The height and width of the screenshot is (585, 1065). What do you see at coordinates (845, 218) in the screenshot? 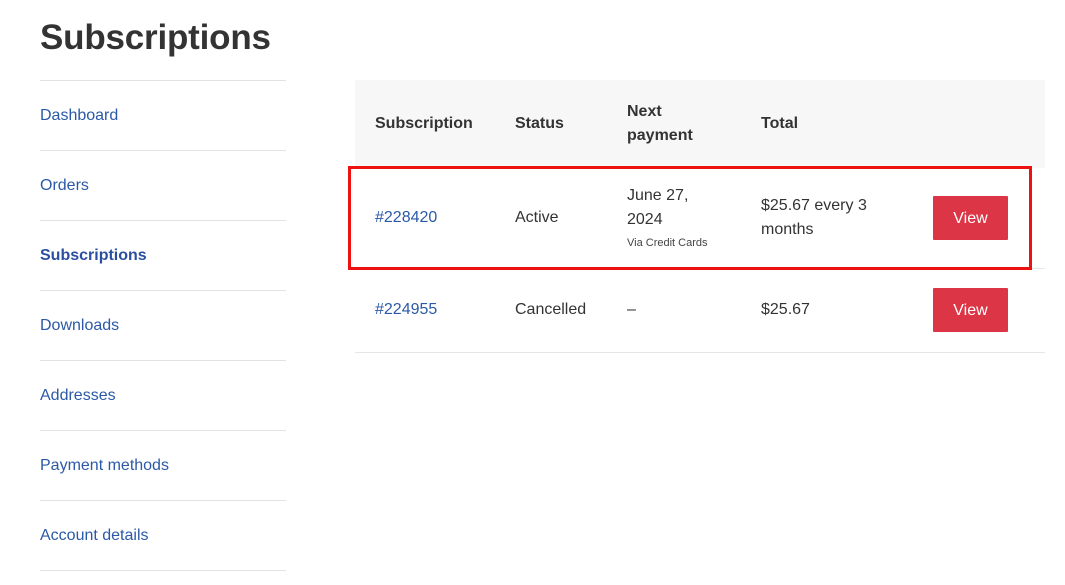
I see `subscription-total-cell: $25.67 every 3 months` at bounding box center [845, 218].